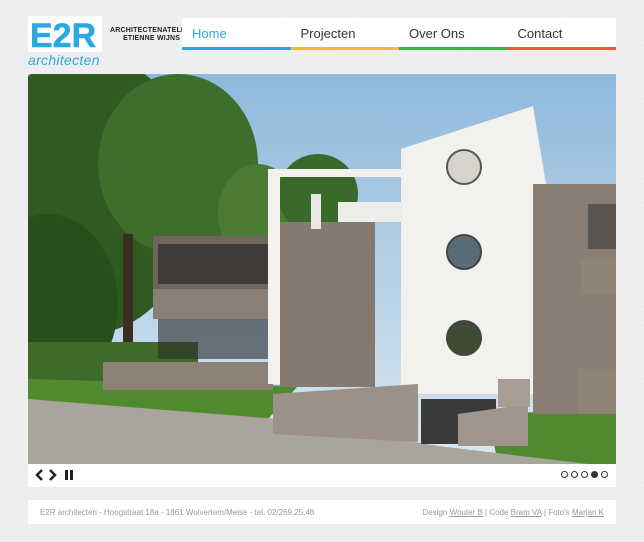 The width and height of the screenshot is (644, 542). What do you see at coordinates (453, 48) in the screenshot?
I see `nav-underline-over-ons` at bounding box center [453, 48].